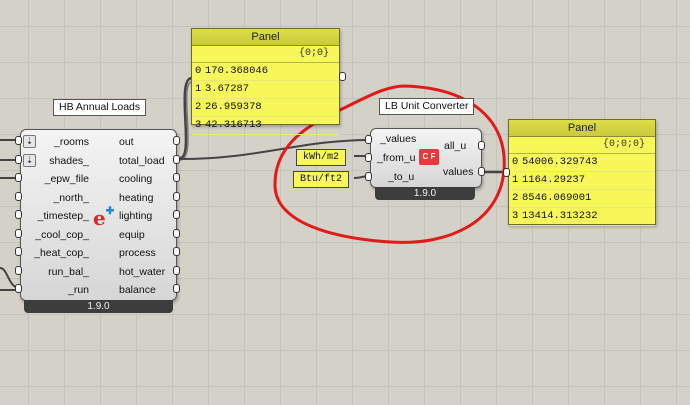 Image resolution: width=690 pixels, height=405 pixels. What do you see at coordinates (227, 89) in the screenshot?
I see `row-value: 3.67287` at bounding box center [227, 89].